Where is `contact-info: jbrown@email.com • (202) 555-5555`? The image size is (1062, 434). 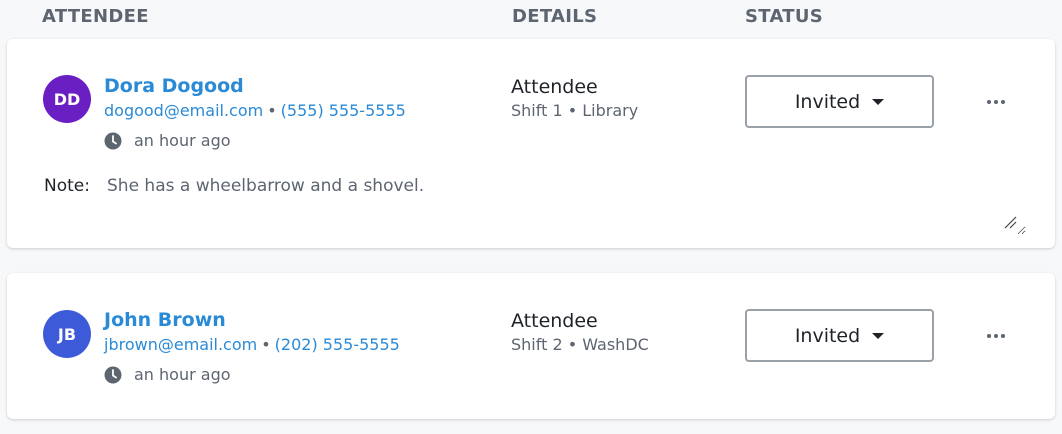
contact-info: jbrown@email.com • (202) 555-5555 is located at coordinates (252, 344).